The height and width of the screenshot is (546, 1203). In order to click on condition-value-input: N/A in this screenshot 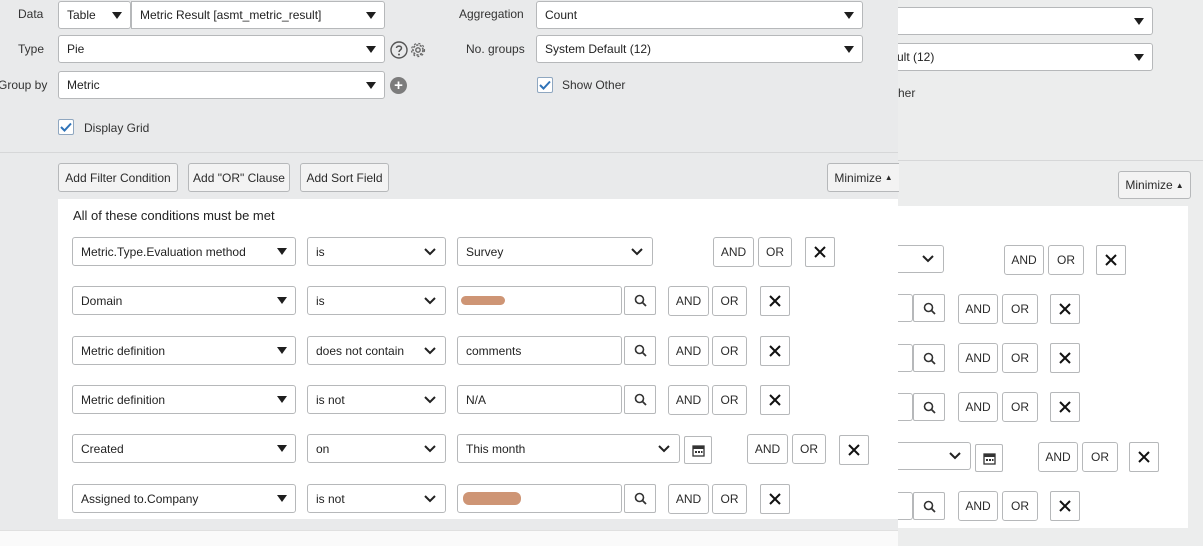, I will do `click(539, 399)`.